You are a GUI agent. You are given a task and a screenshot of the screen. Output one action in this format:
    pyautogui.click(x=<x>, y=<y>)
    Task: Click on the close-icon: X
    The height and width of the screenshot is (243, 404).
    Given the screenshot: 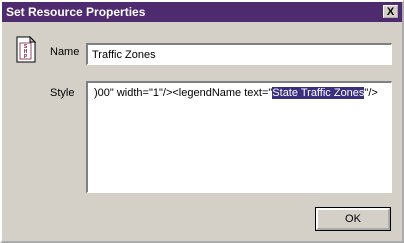 What is the action you would take?
    pyautogui.click(x=390, y=12)
    